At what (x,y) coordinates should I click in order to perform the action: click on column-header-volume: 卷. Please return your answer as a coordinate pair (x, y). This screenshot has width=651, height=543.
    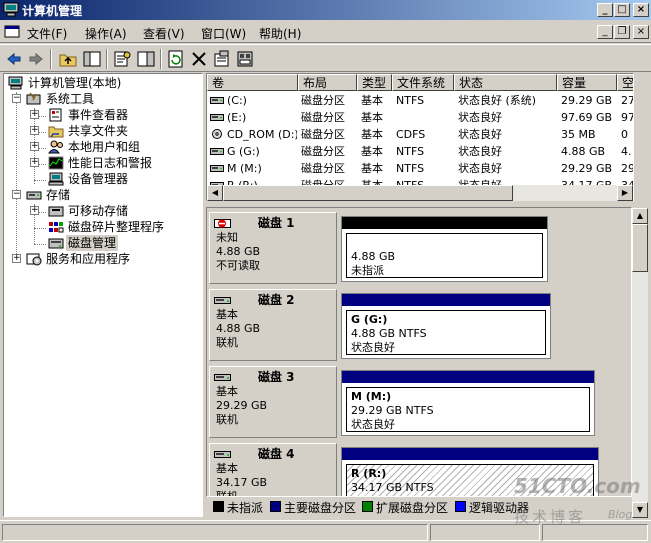
    Looking at the image, I should click on (252, 82).